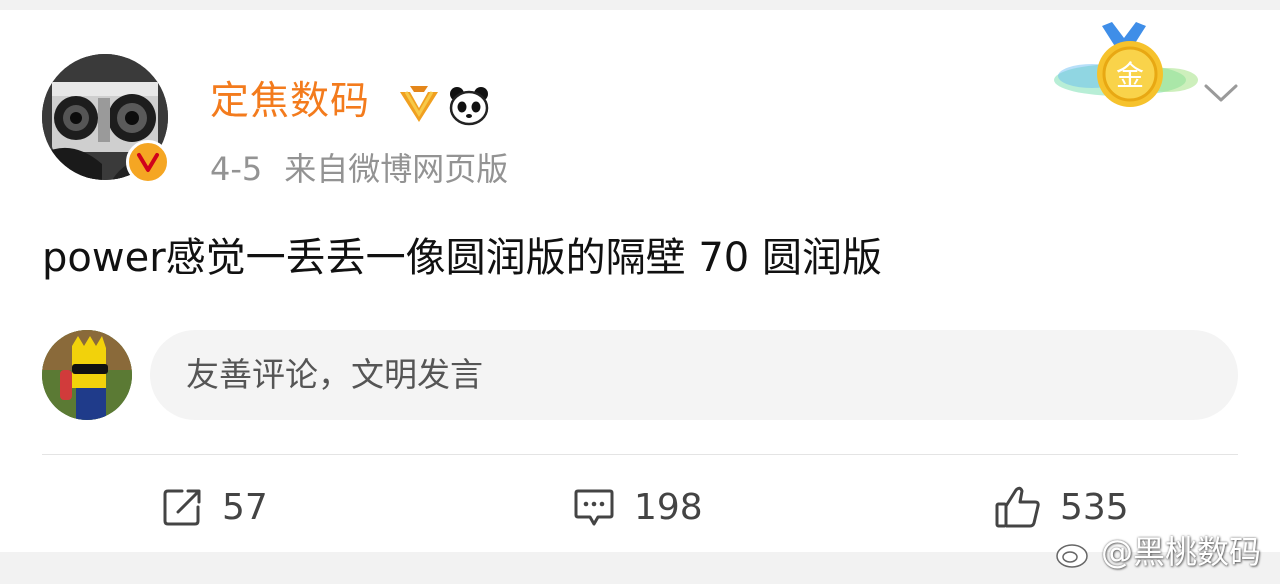 The image size is (1280, 584). What do you see at coordinates (419, 104) in the screenshot?
I see `gold-v-badge-icon` at bounding box center [419, 104].